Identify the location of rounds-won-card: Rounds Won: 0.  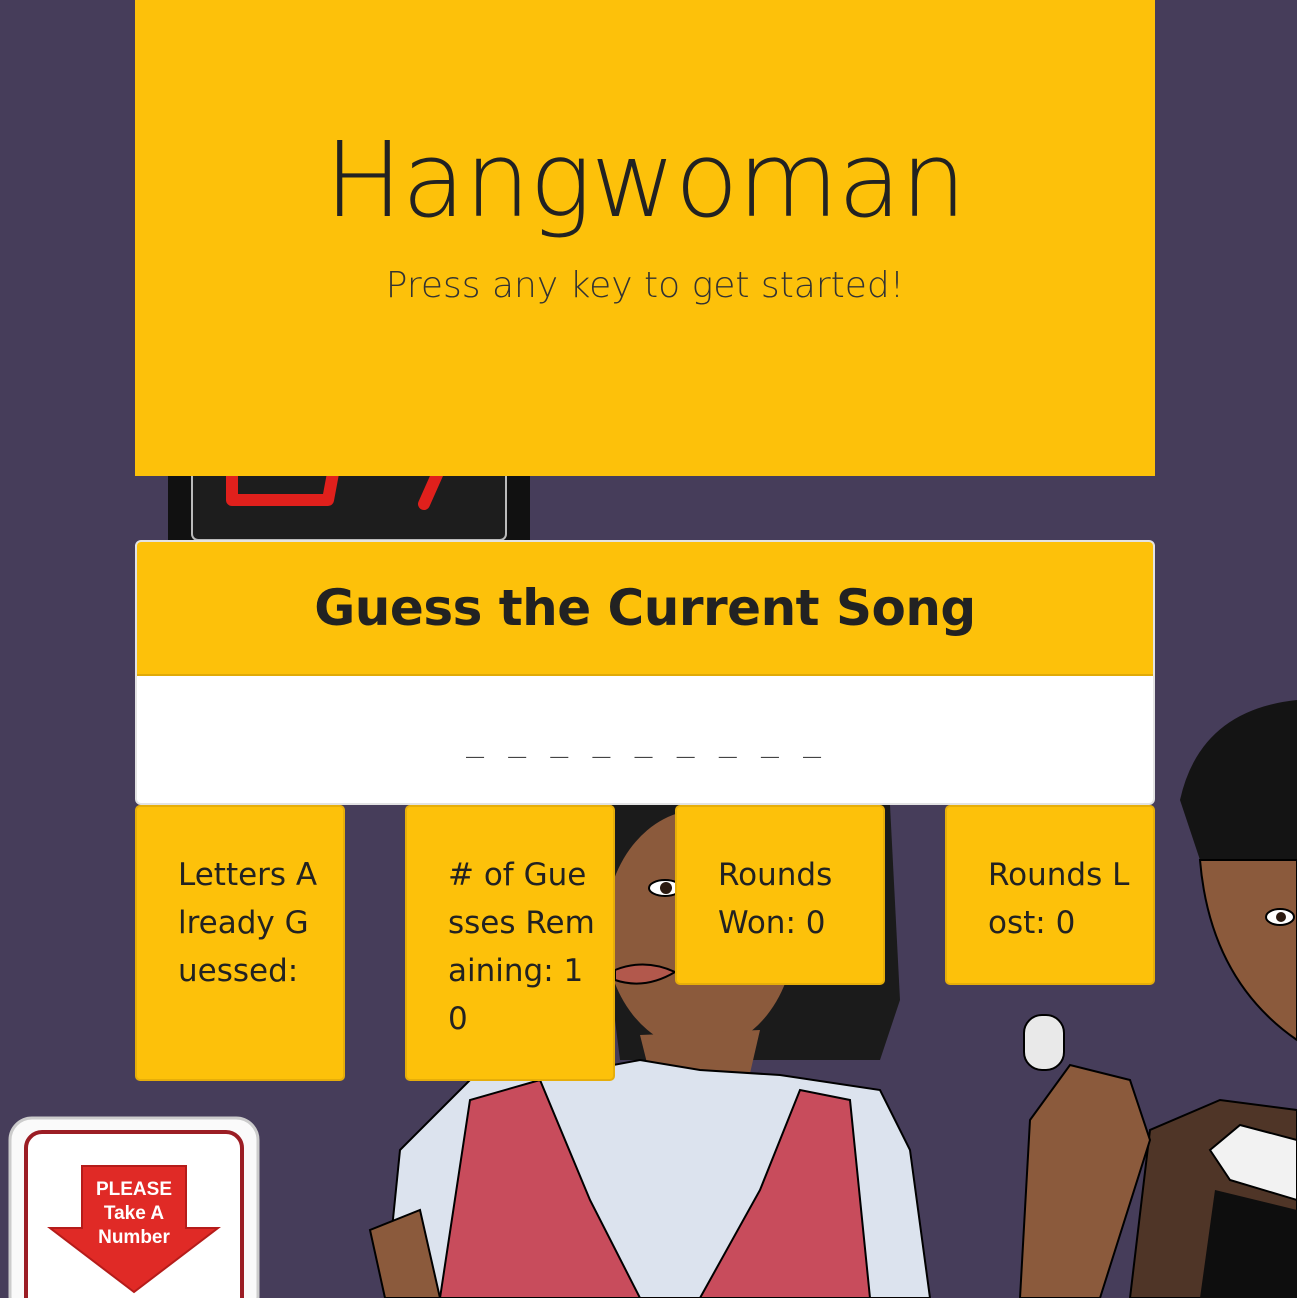
(780, 895).